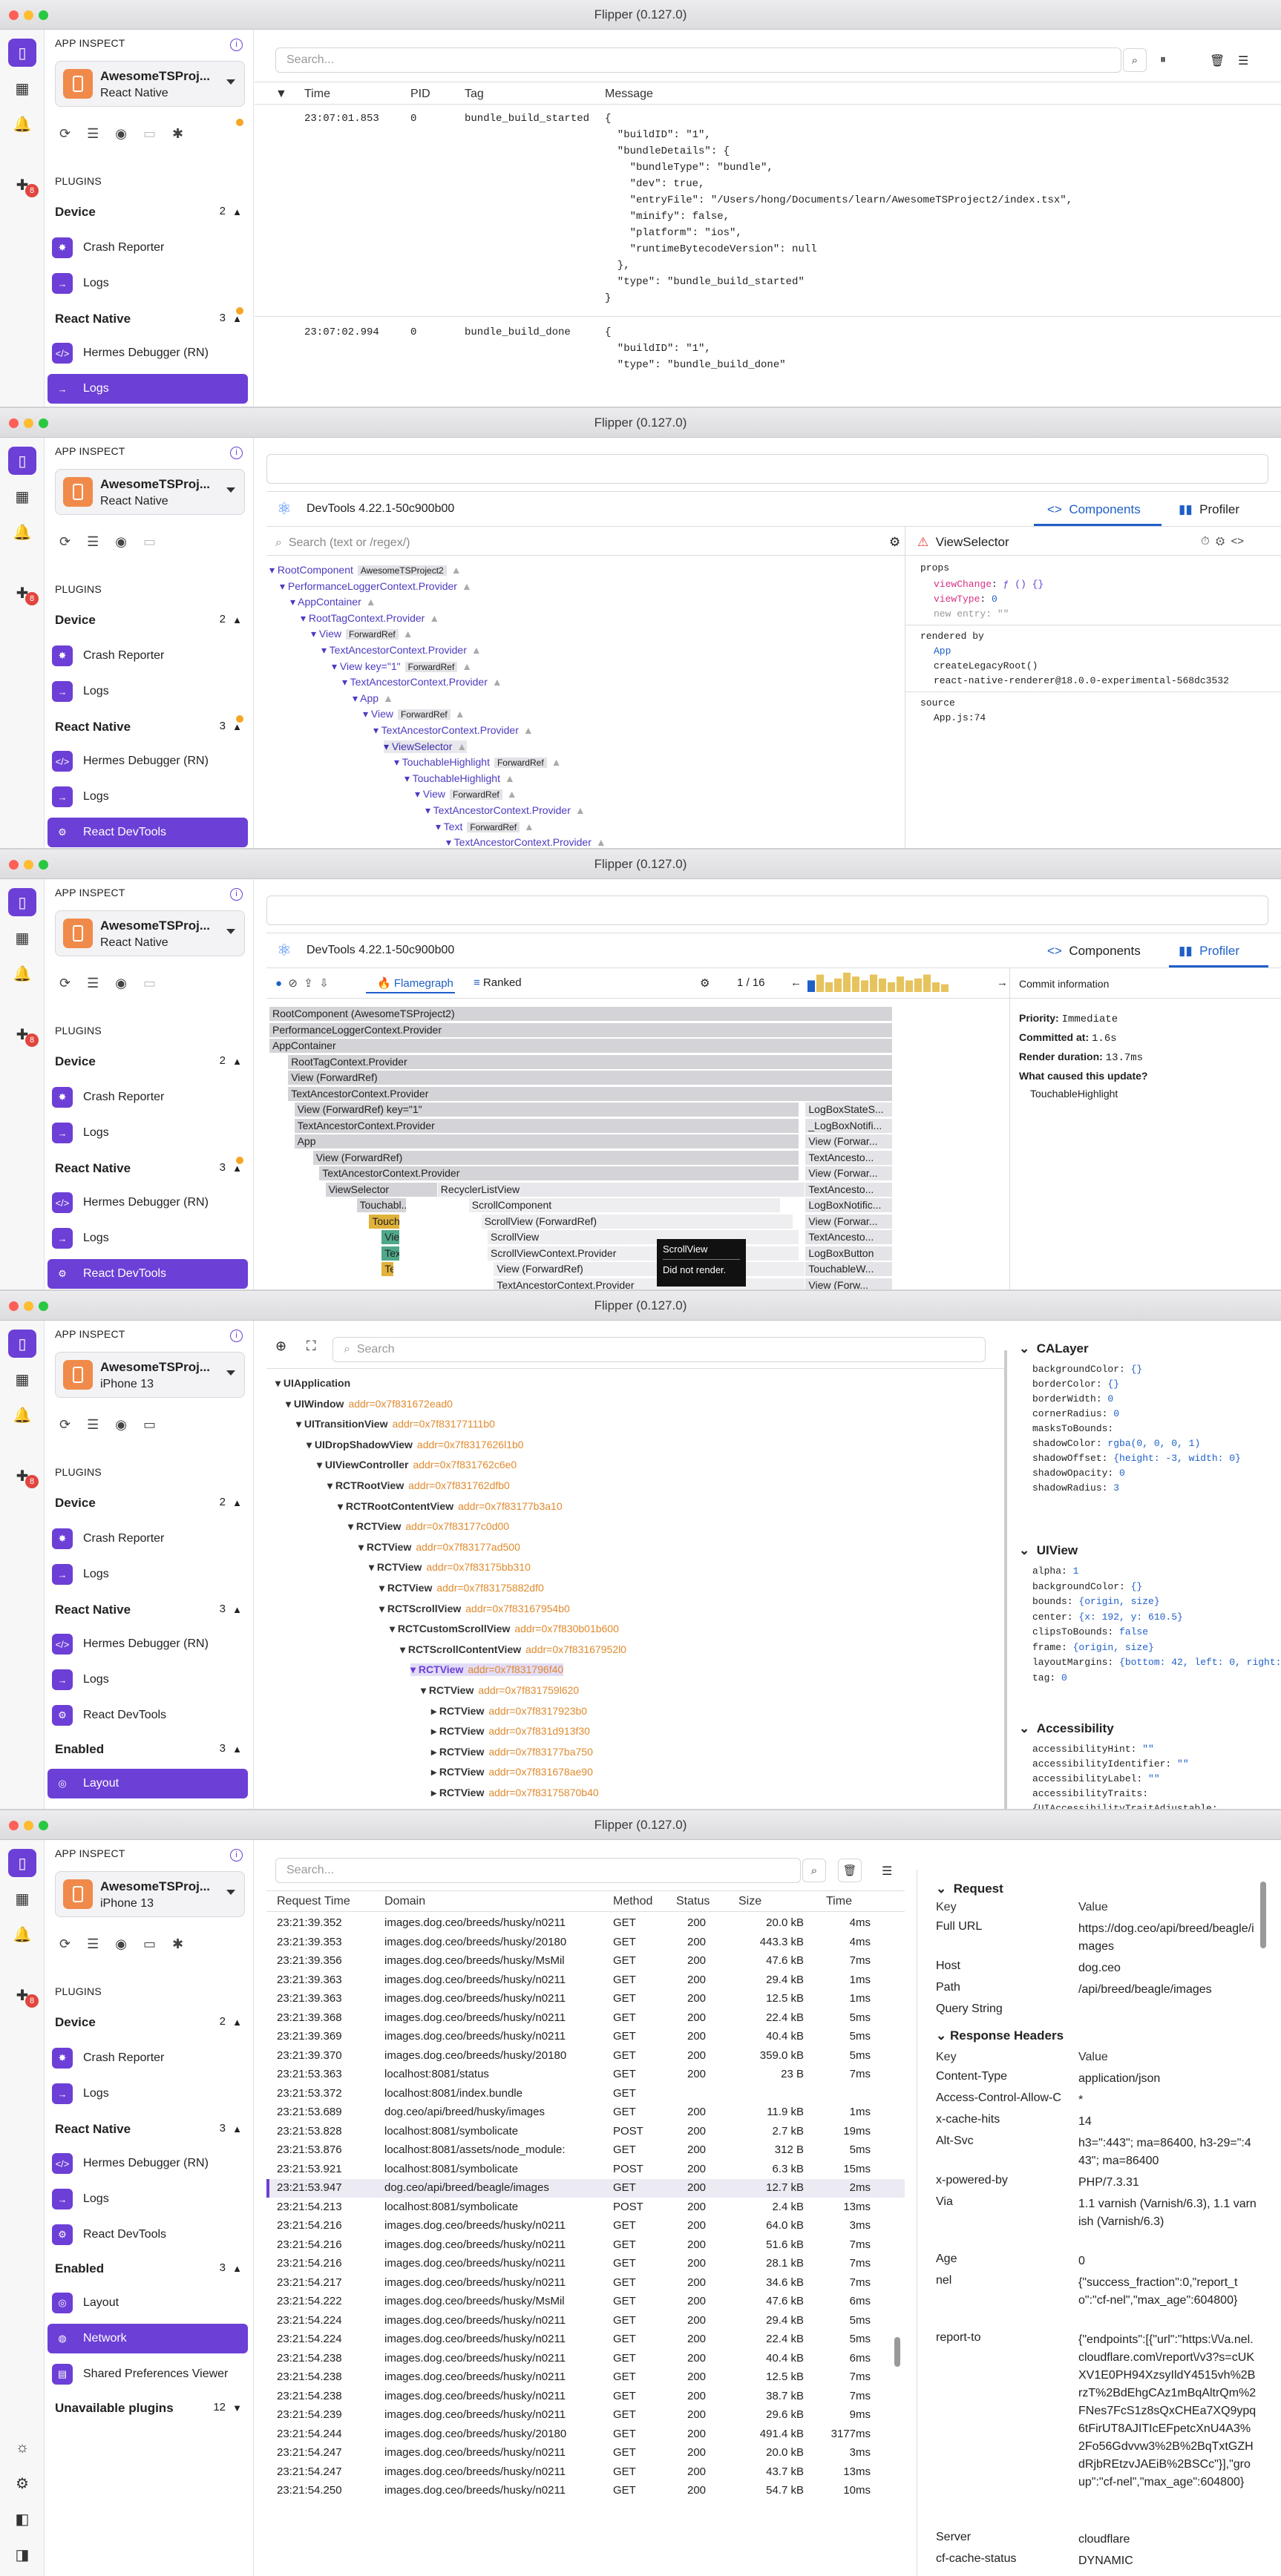  What do you see at coordinates (1072, 1398) in the screenshot?
I see `attribute-row: borderWidth: 0` at bounding box center [1072, 1398].